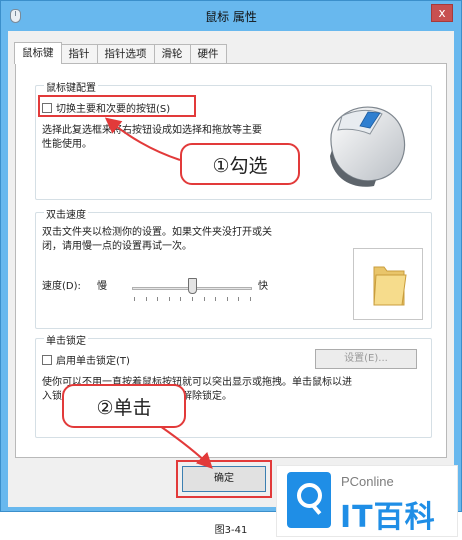  I want to click on close-icon: x, so click(442, 13).